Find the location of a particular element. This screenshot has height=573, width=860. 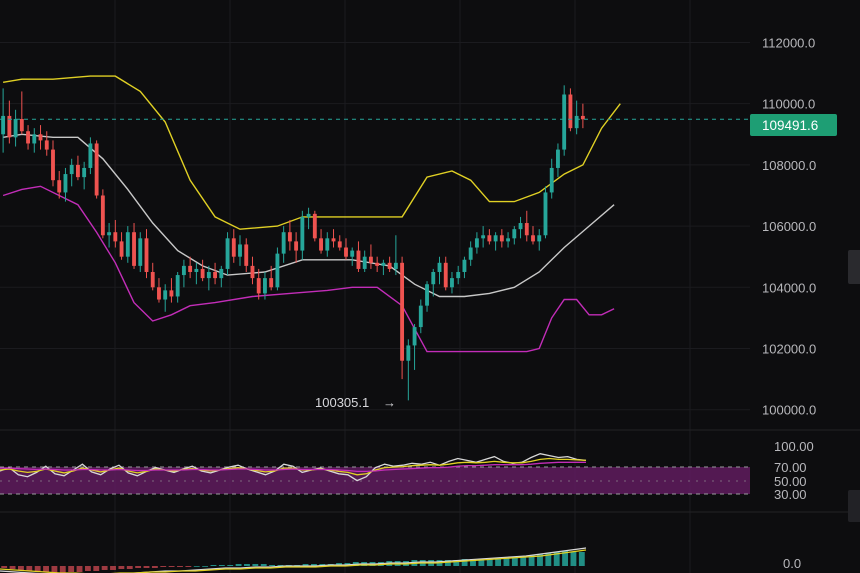

price-tick-label-5: 102000.0 is located at coordinates (789, 348).